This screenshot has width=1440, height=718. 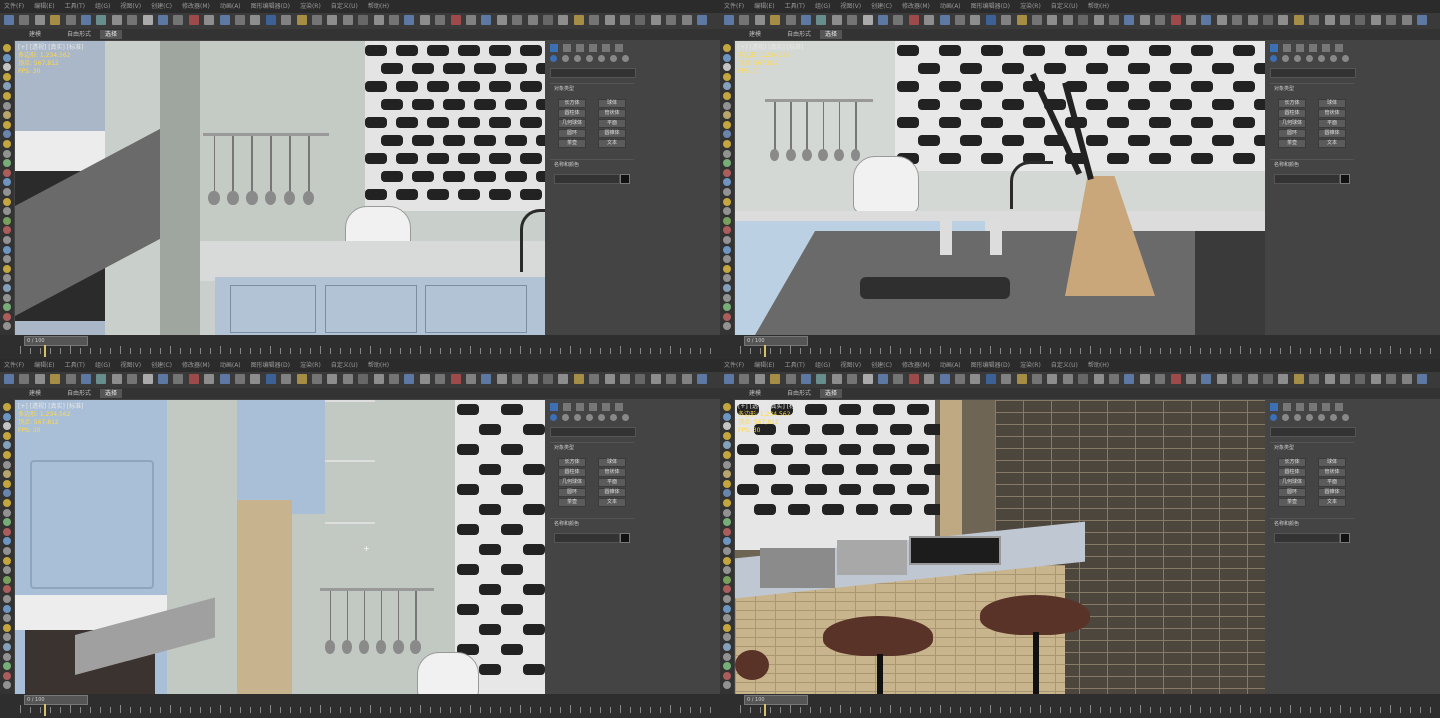 I want to click on menu-item: 文件(F), so click(x=734, y=365).